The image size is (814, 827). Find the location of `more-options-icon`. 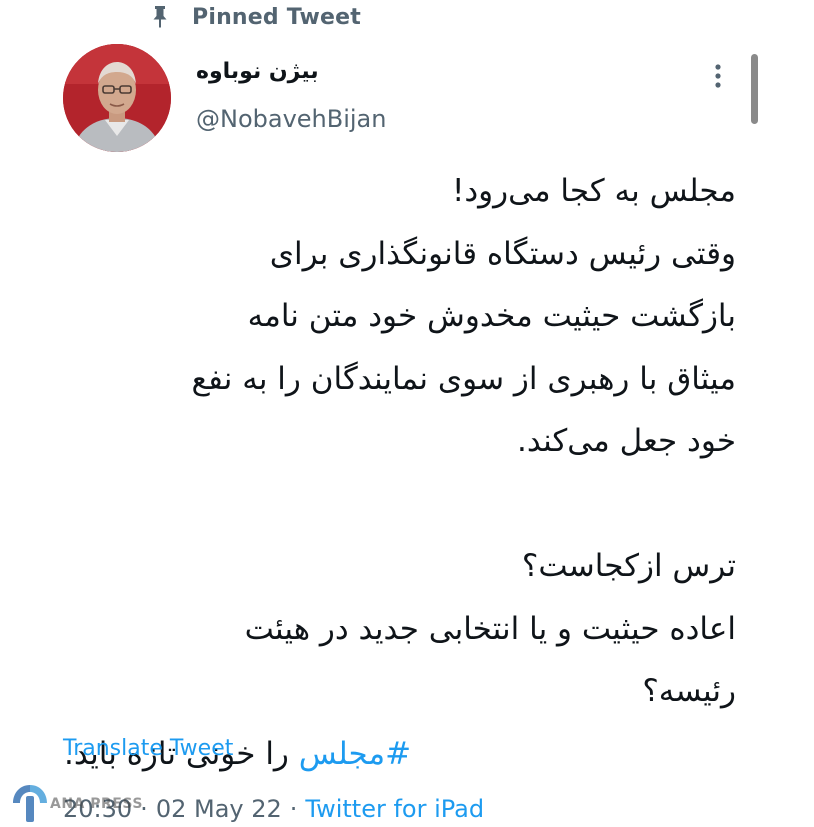

more-options-icon is located at coordinates (718, 78).